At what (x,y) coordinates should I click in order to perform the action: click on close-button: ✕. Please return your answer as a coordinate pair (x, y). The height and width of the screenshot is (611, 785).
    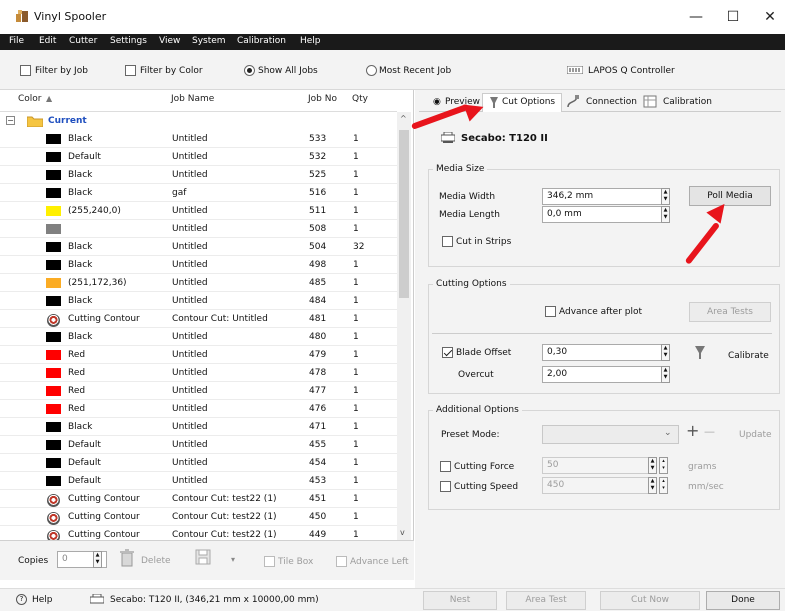
    Looking at the image, I should click on (770, 17).